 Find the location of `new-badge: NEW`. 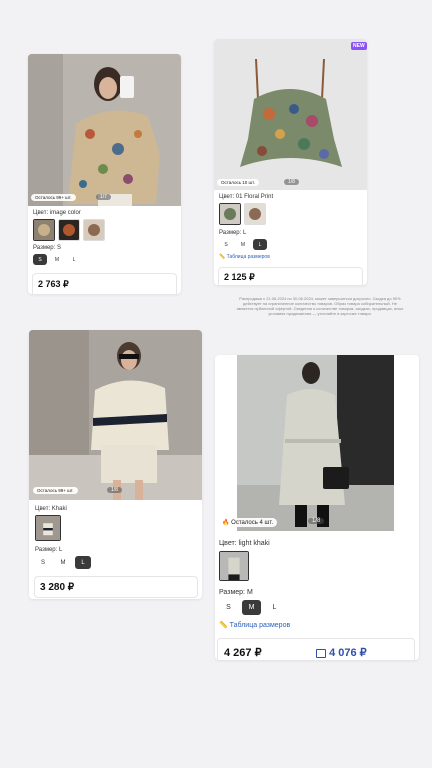

new-badge: NEW is located at coordinates (359, 46).